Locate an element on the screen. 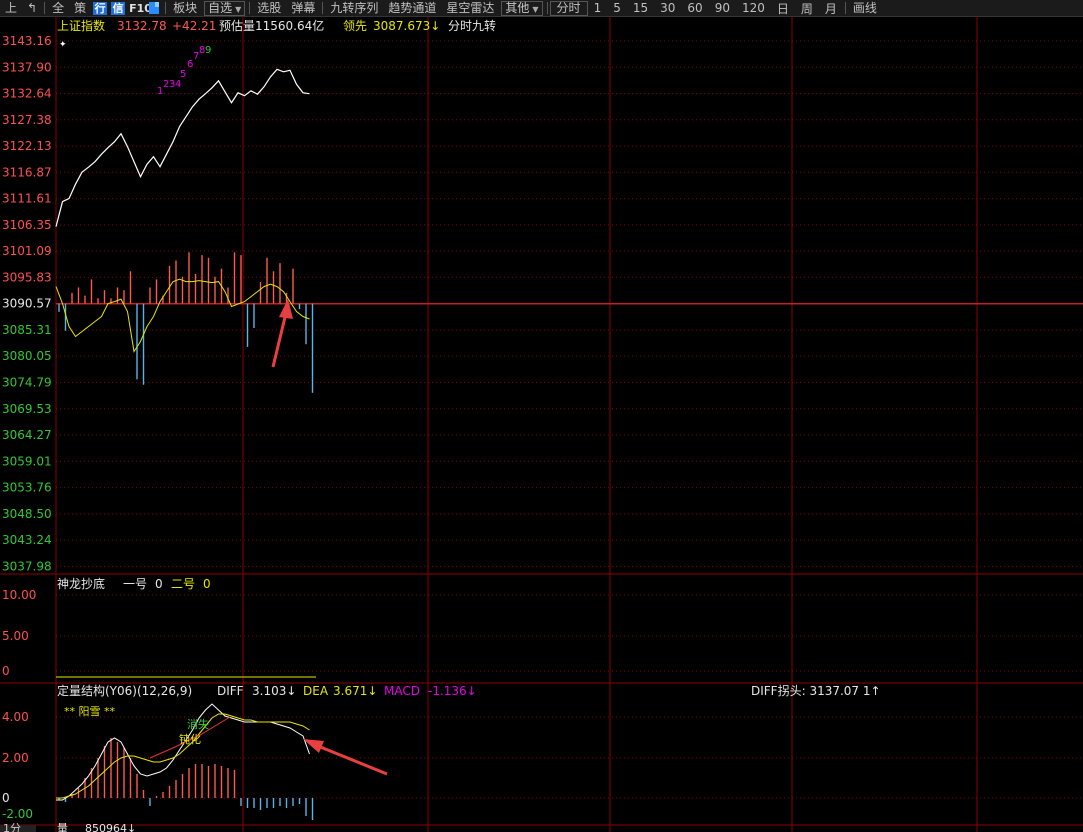 This screenshot has height=832, width=1083. danmaku-button: 弹幕 is located at coordinates (303, 8).